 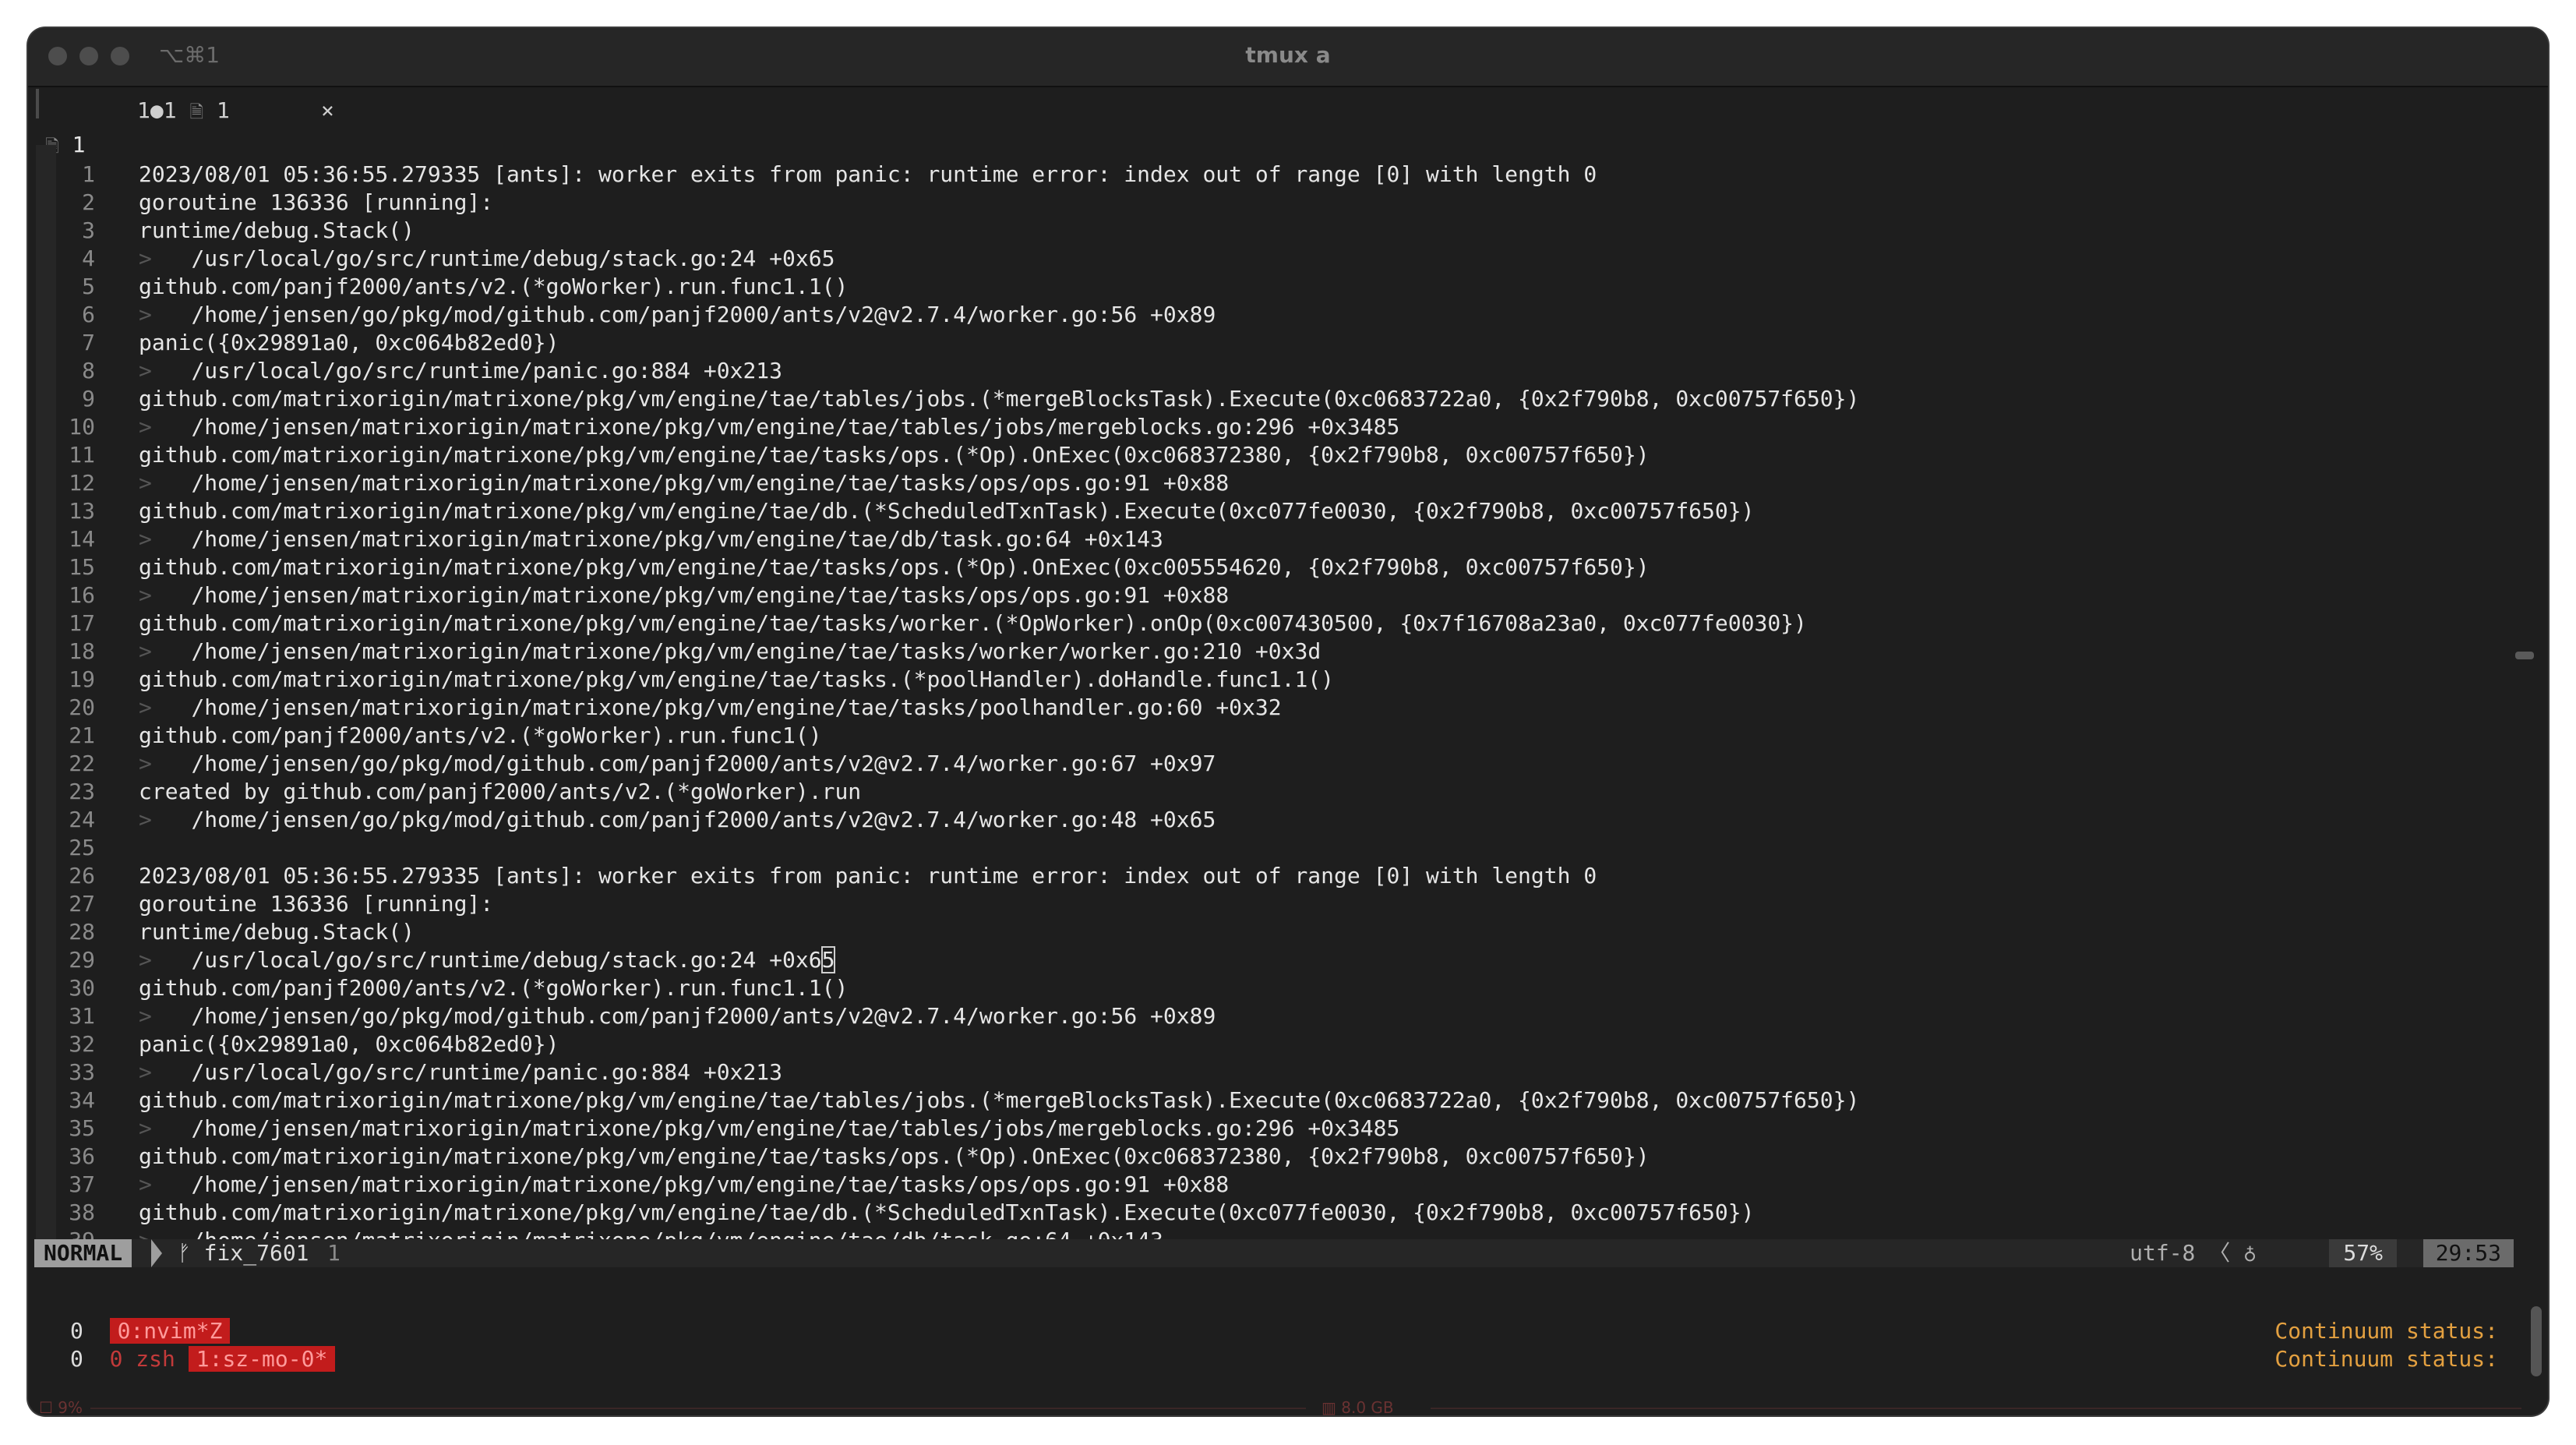 I want to click on editor-line: 3 runtime/debug.Stack(), so click(x=1287, y=231).